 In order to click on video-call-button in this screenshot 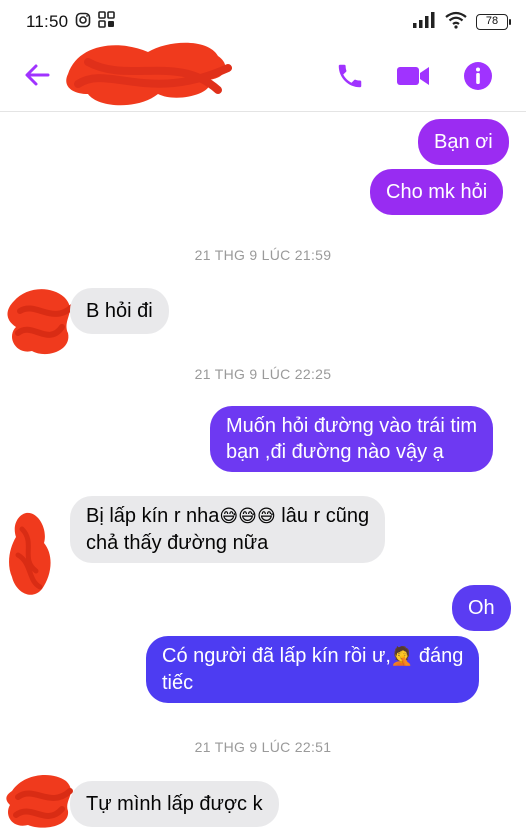, I will do `click(413, 76)`.